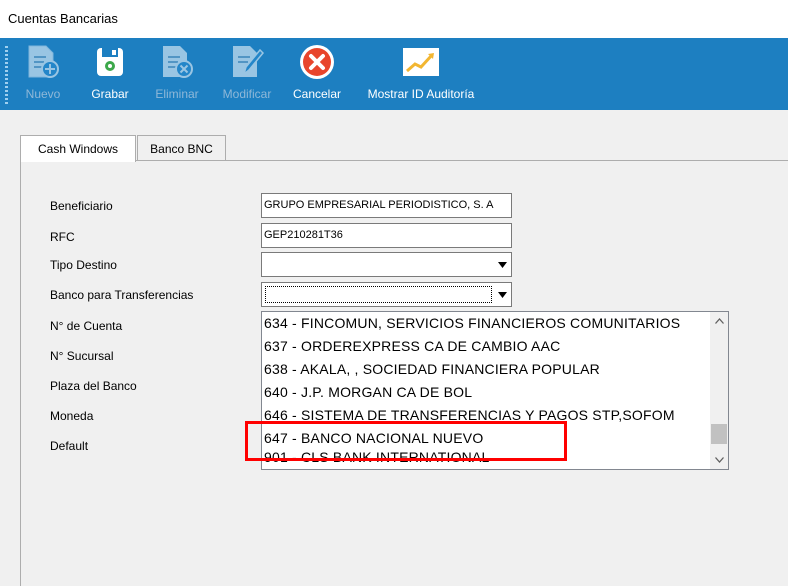 The image size is (788, 586). Describe the element at coordinates (406, 441) in the screenshot. I see `highlight-annotation` at that location.